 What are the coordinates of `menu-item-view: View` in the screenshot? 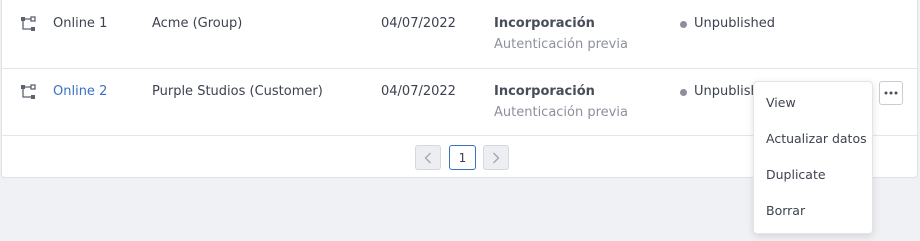 It's located at (813, 103).